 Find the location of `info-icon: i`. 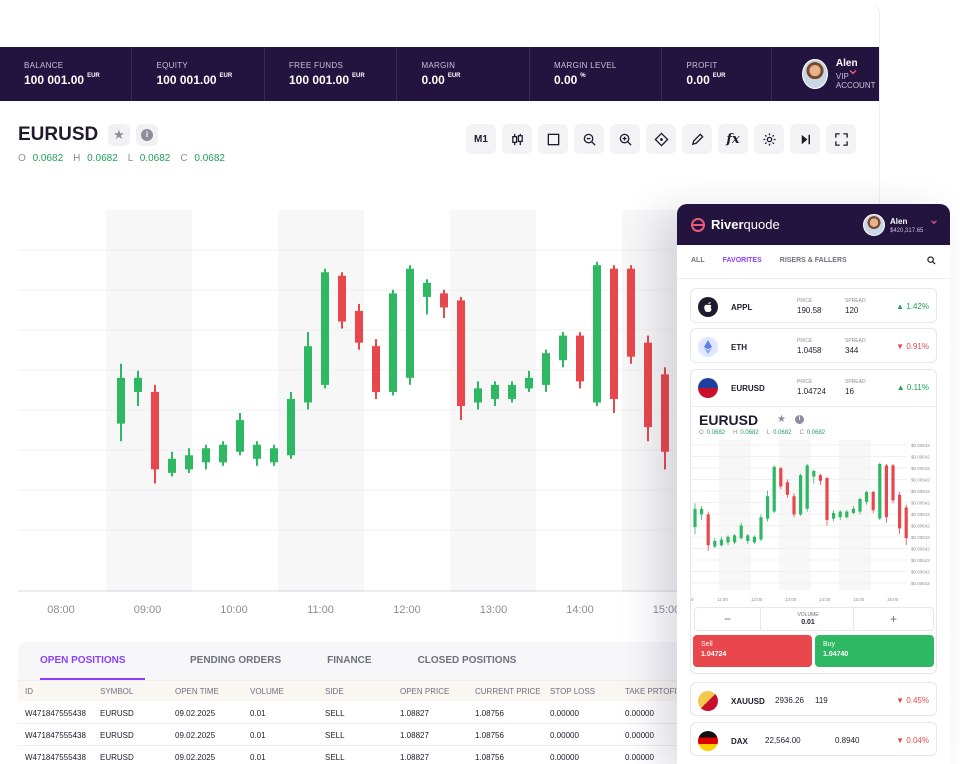

info-icon: i is located at coordinates (799, 419).